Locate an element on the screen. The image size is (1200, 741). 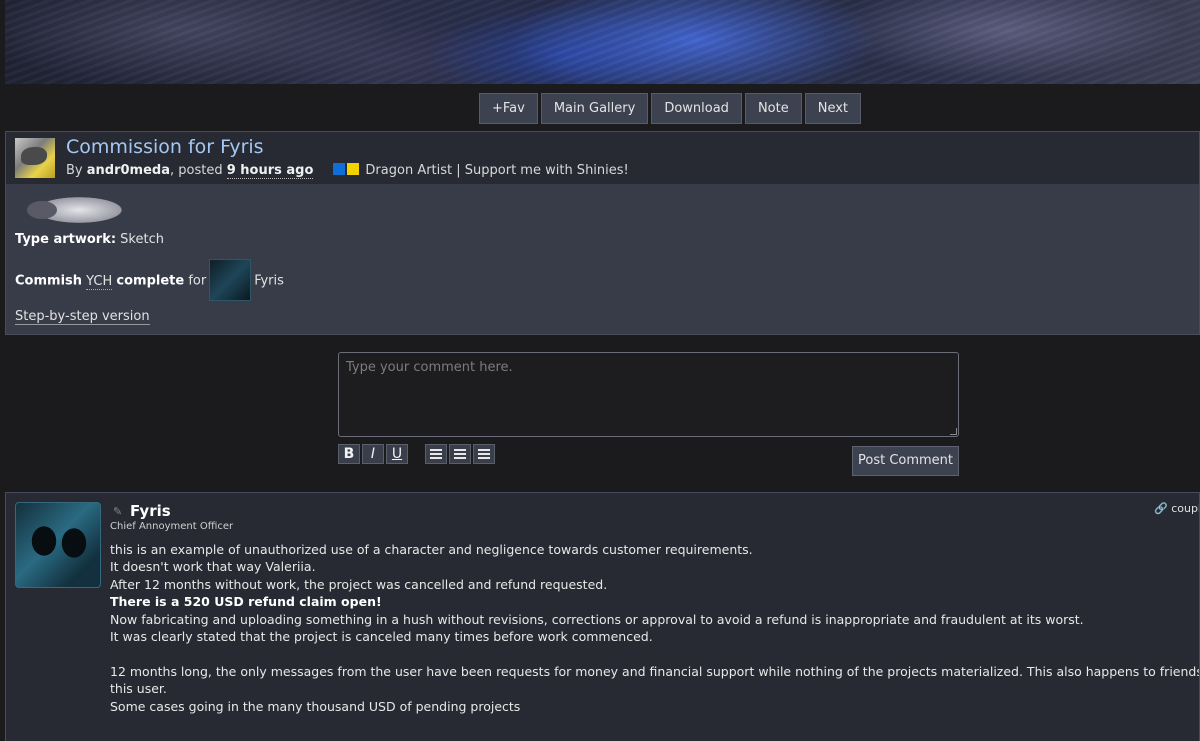
artwork-thumbnail is located at coordinates (81, 210).